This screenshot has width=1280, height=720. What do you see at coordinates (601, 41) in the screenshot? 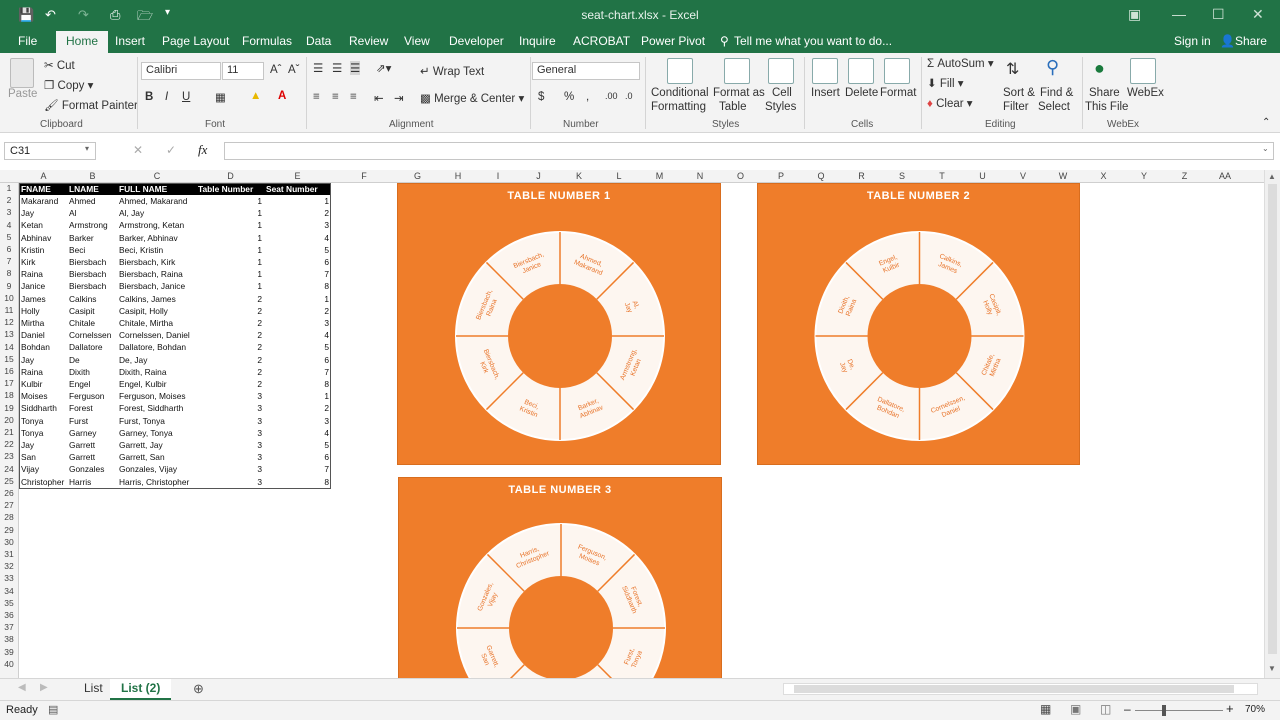
I see `tab-acrobat: ACROBAT` at bounding box center [601, 41].